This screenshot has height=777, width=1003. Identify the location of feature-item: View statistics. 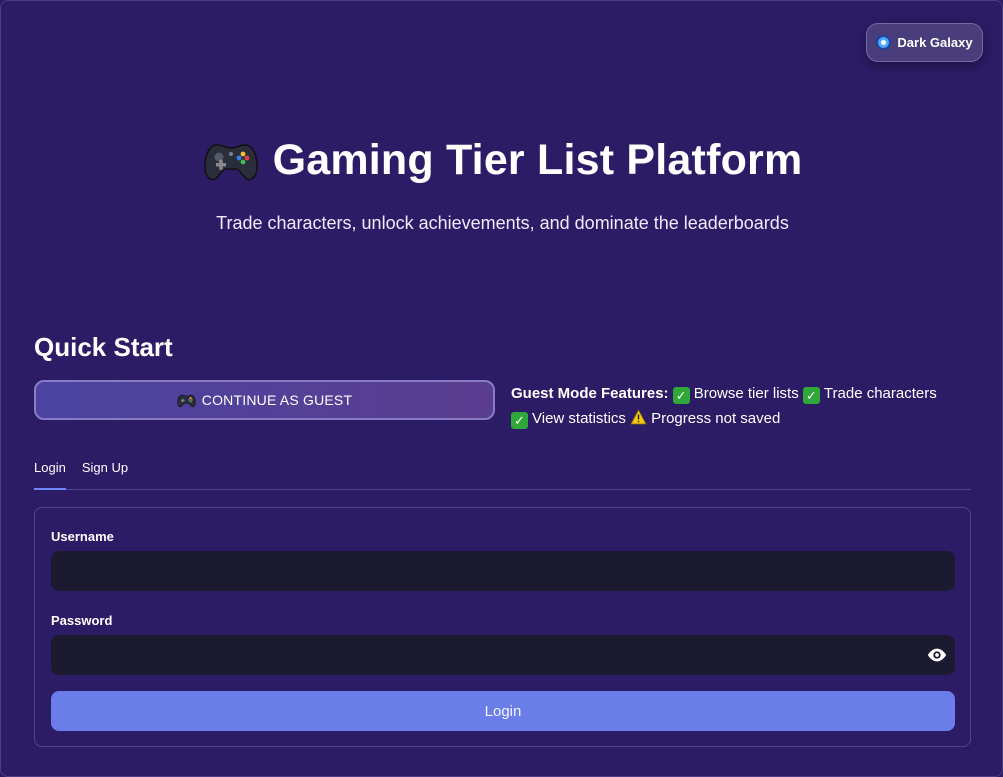
(579, 418).